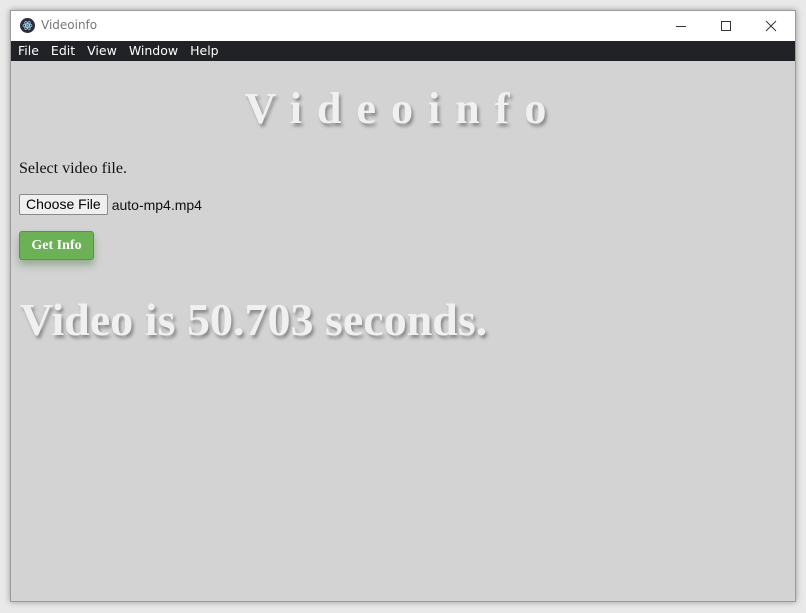  I want to click on file-input: Choose File auto-mp4.mp4, so click(110, 204).